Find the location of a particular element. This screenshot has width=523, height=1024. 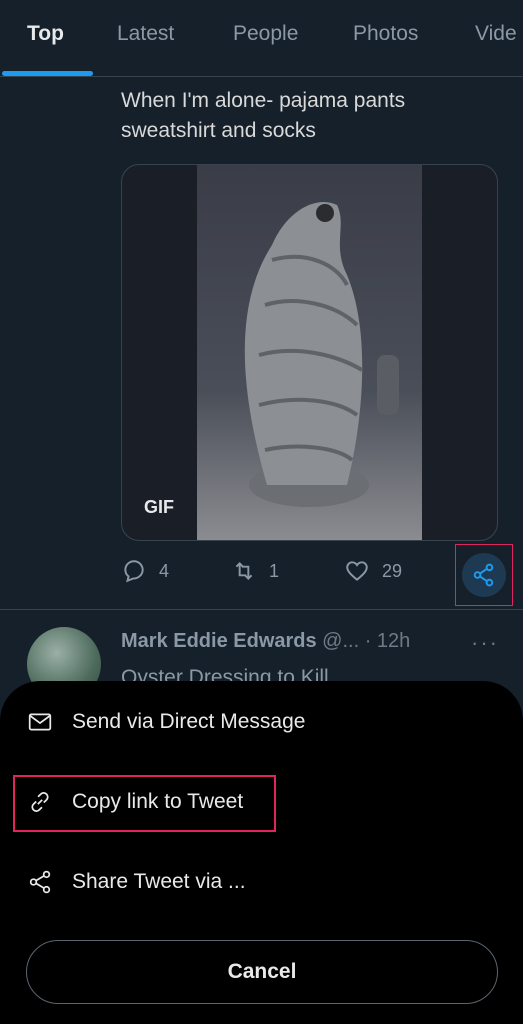

mail-icon is located at coordinates (40, 722).